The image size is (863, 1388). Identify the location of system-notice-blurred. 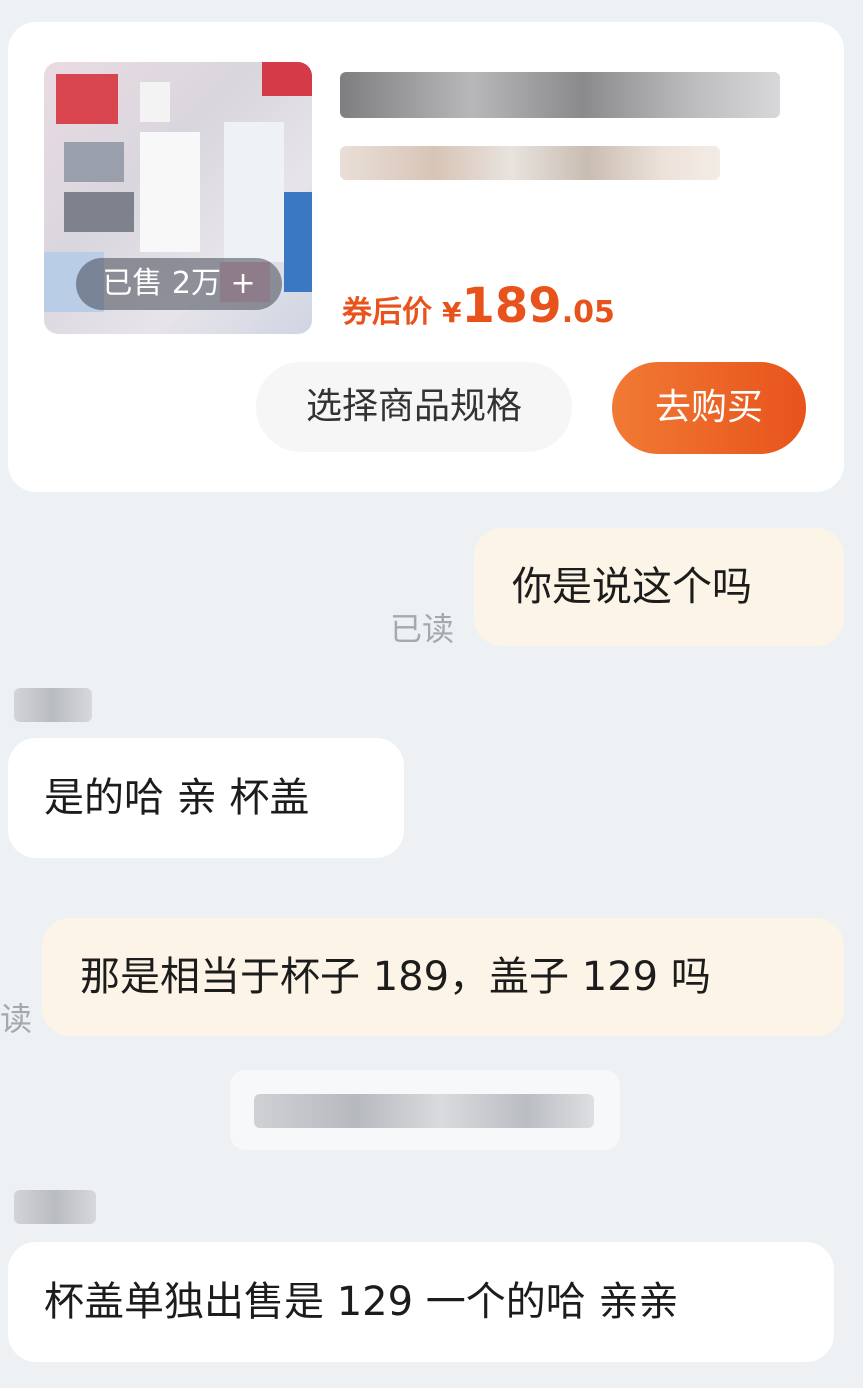
(425, 1110).